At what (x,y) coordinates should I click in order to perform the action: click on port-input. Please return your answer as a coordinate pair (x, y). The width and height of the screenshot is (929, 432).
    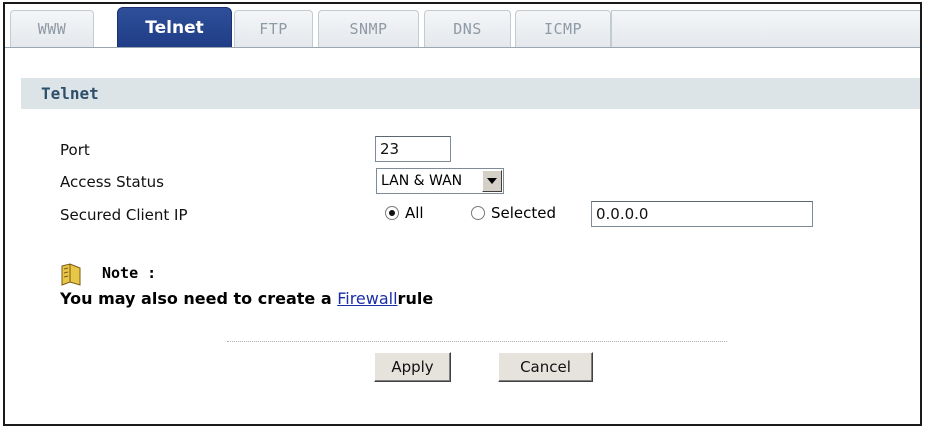
    Looking at the image, I should click on (413, 149).